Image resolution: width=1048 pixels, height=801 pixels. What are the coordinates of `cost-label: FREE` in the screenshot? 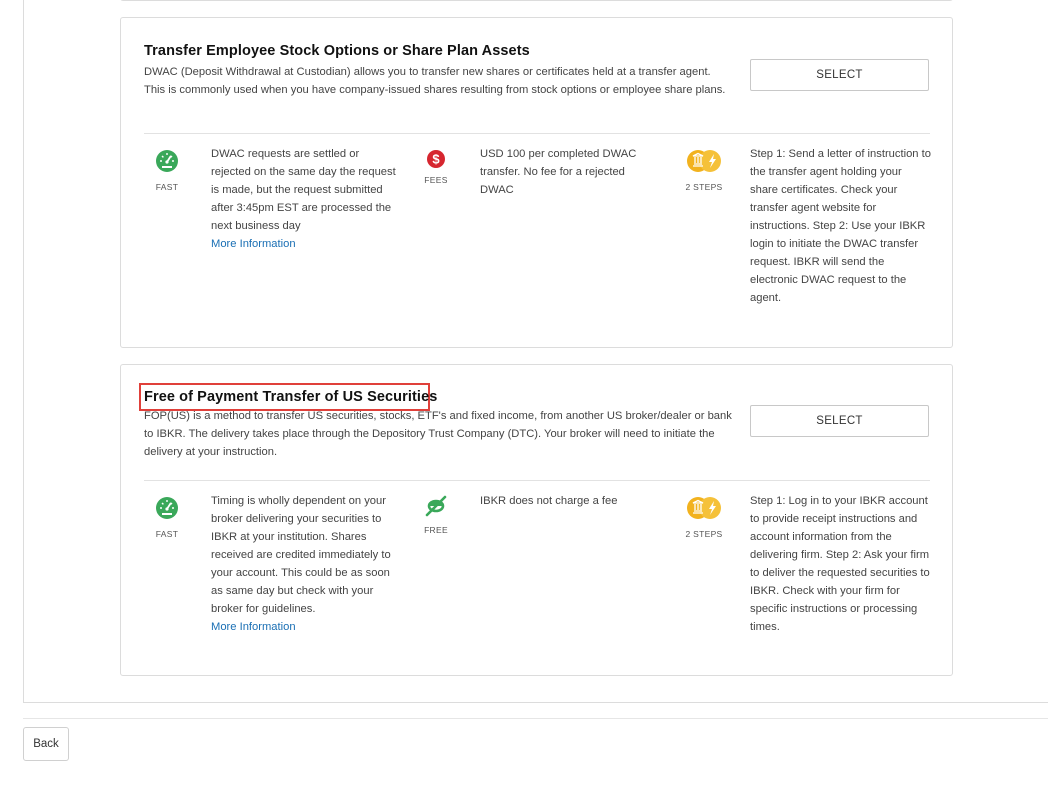 It's located at (436, 530).